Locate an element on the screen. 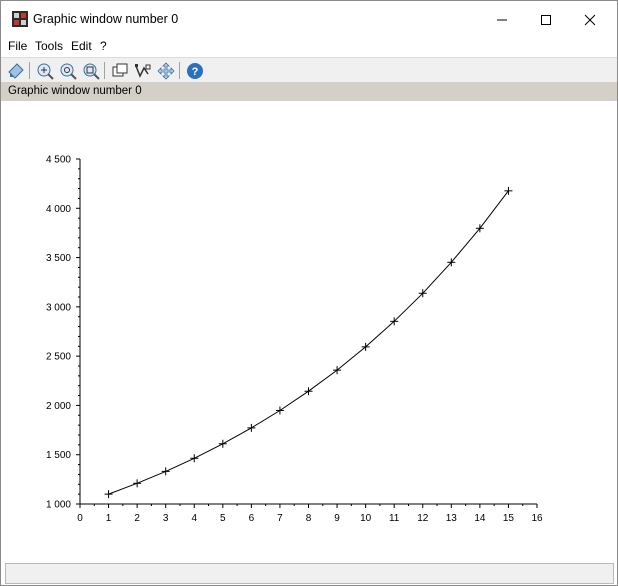 The image size is (618, 586). x-tick-label: 5 is located at coordinates (223, 518).